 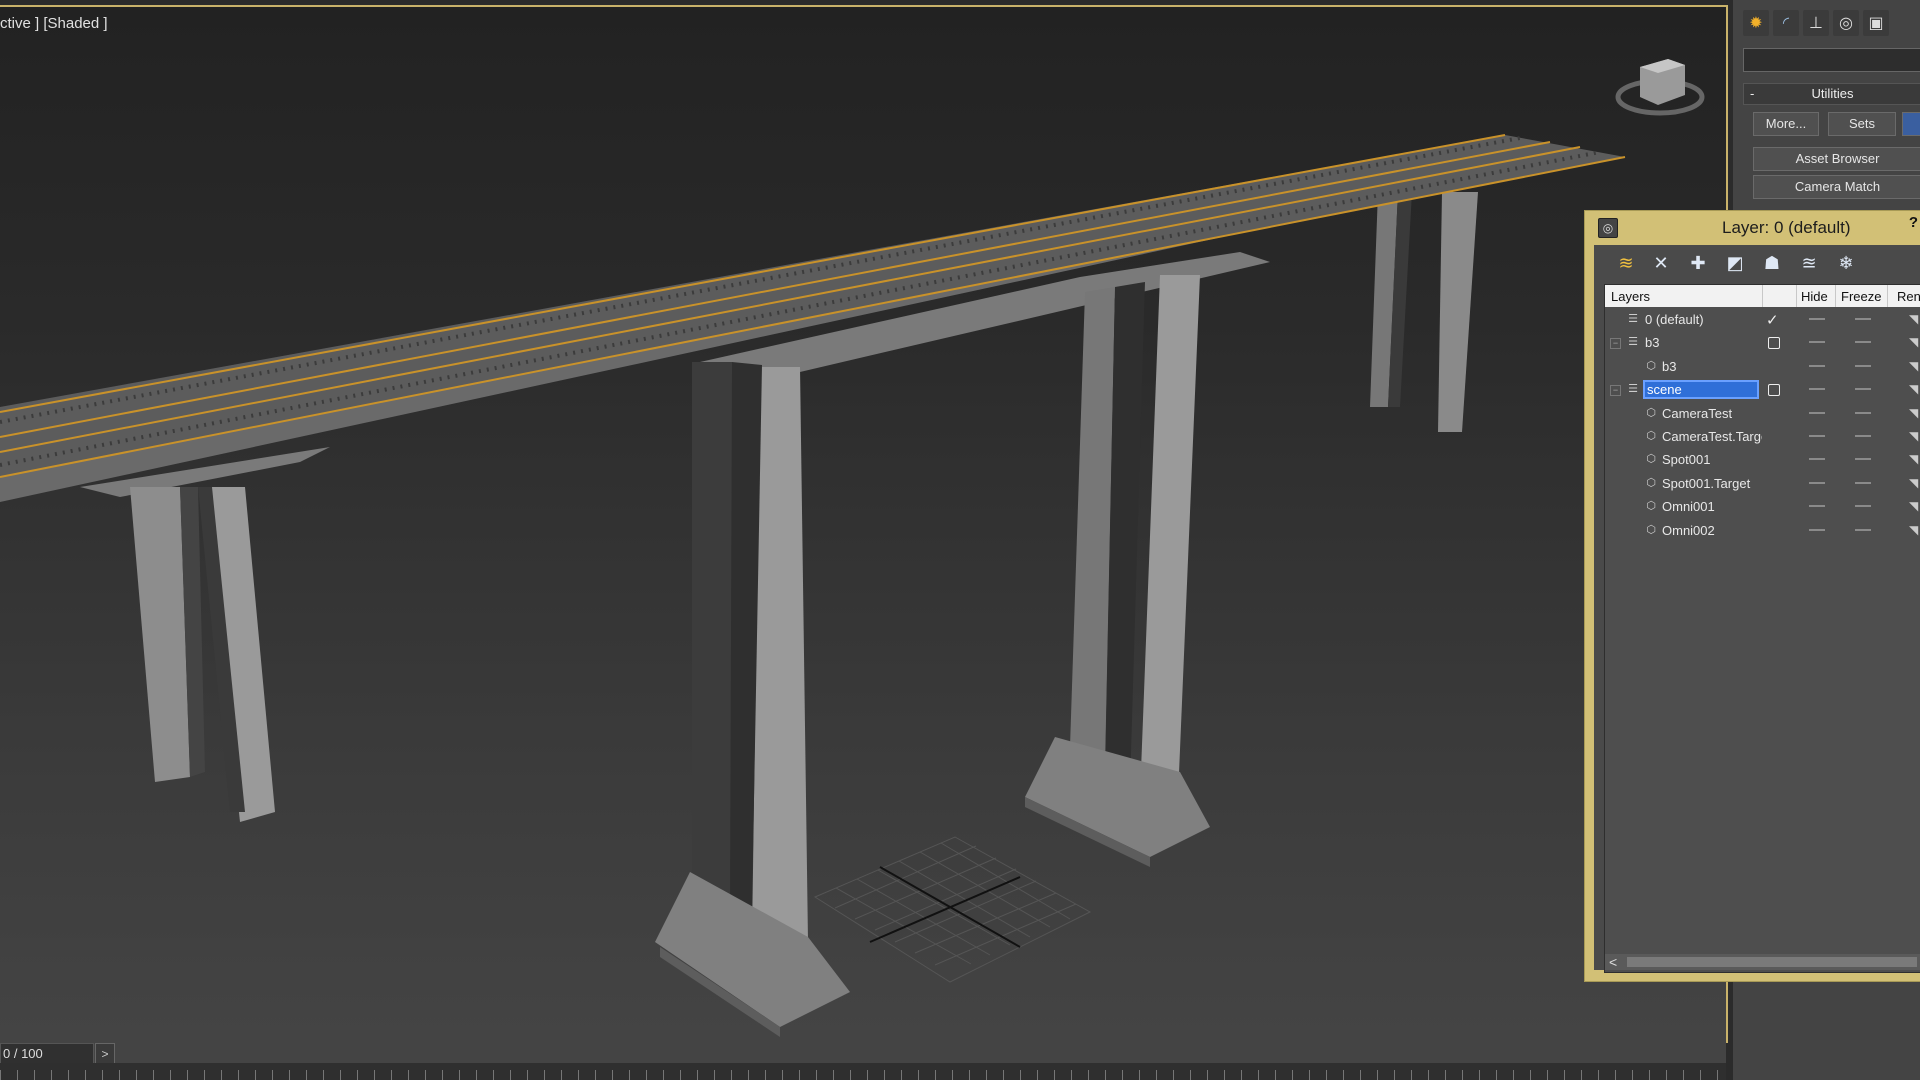 I want to click on layer-name: scene, so click(x=1701, y=389).